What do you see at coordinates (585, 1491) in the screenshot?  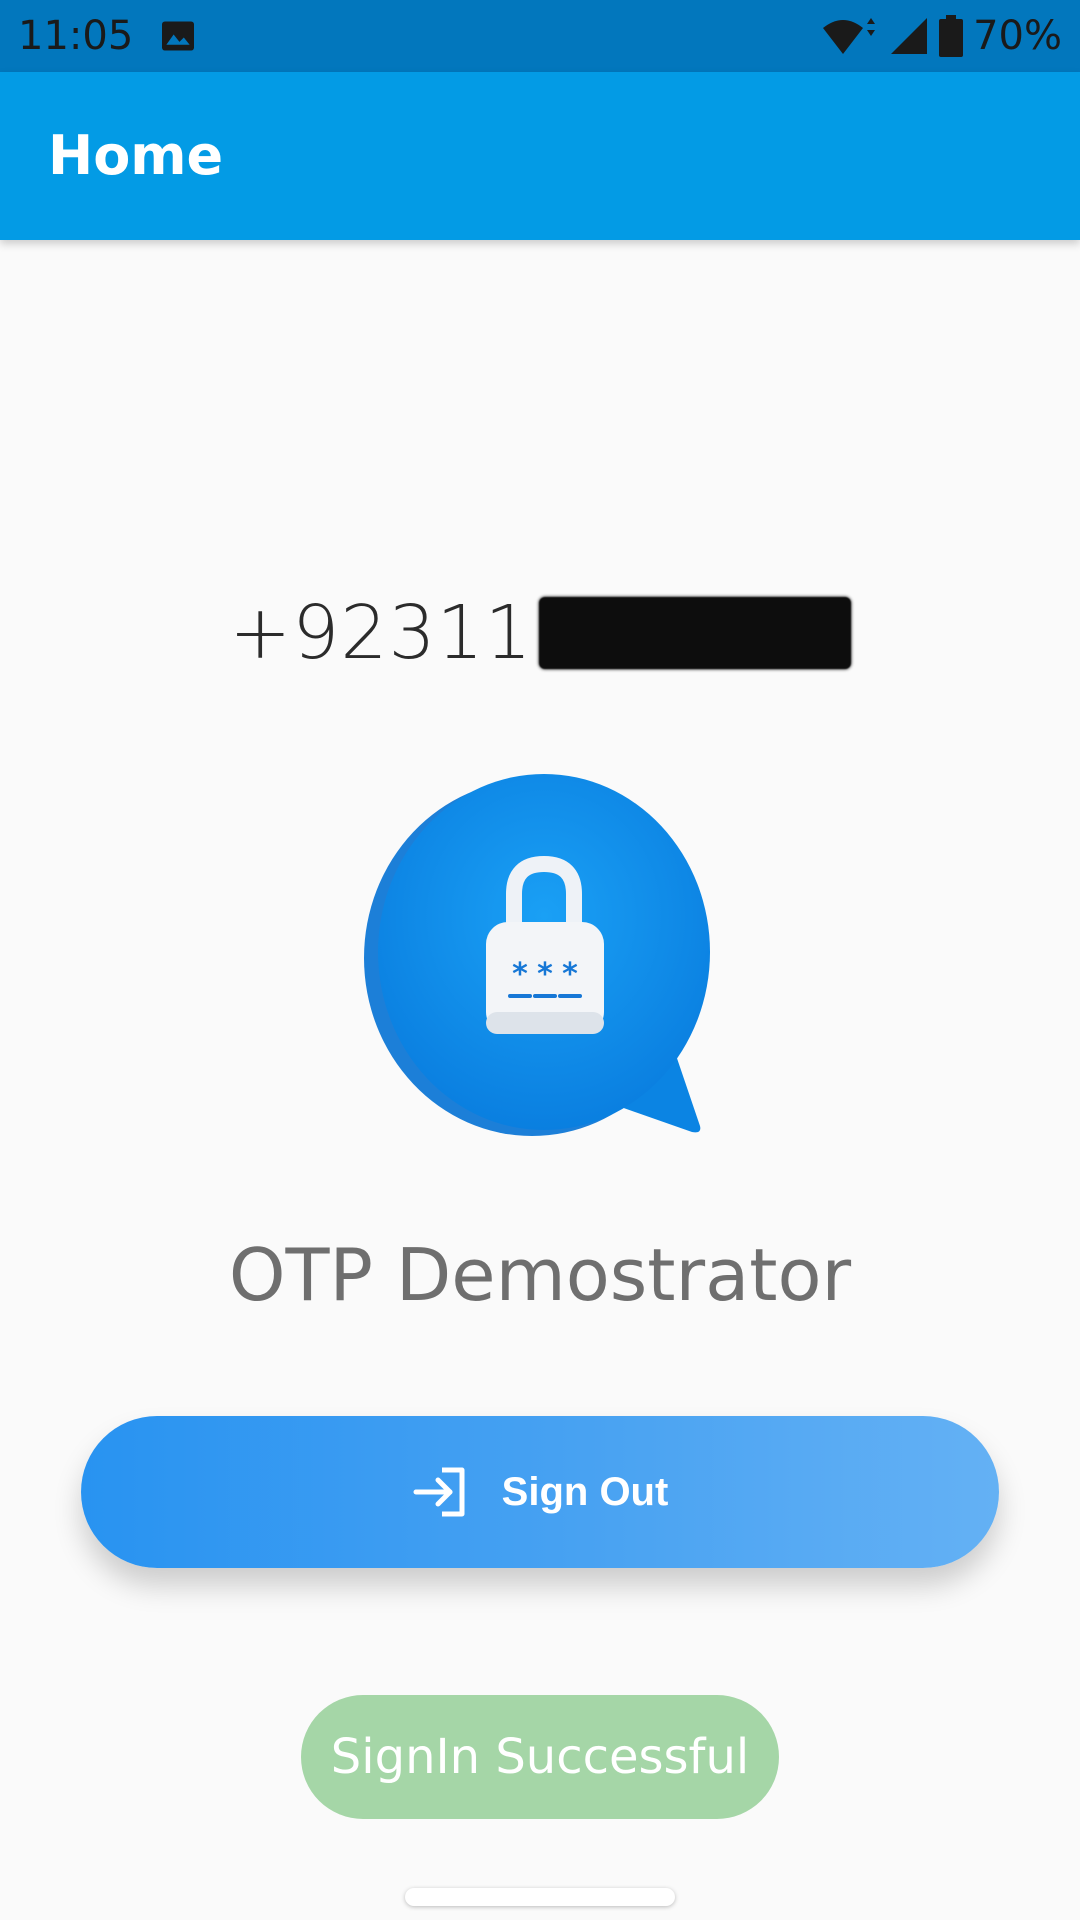 I see `sign-out-label: Sign Out` at bounding box center [585, 1491].